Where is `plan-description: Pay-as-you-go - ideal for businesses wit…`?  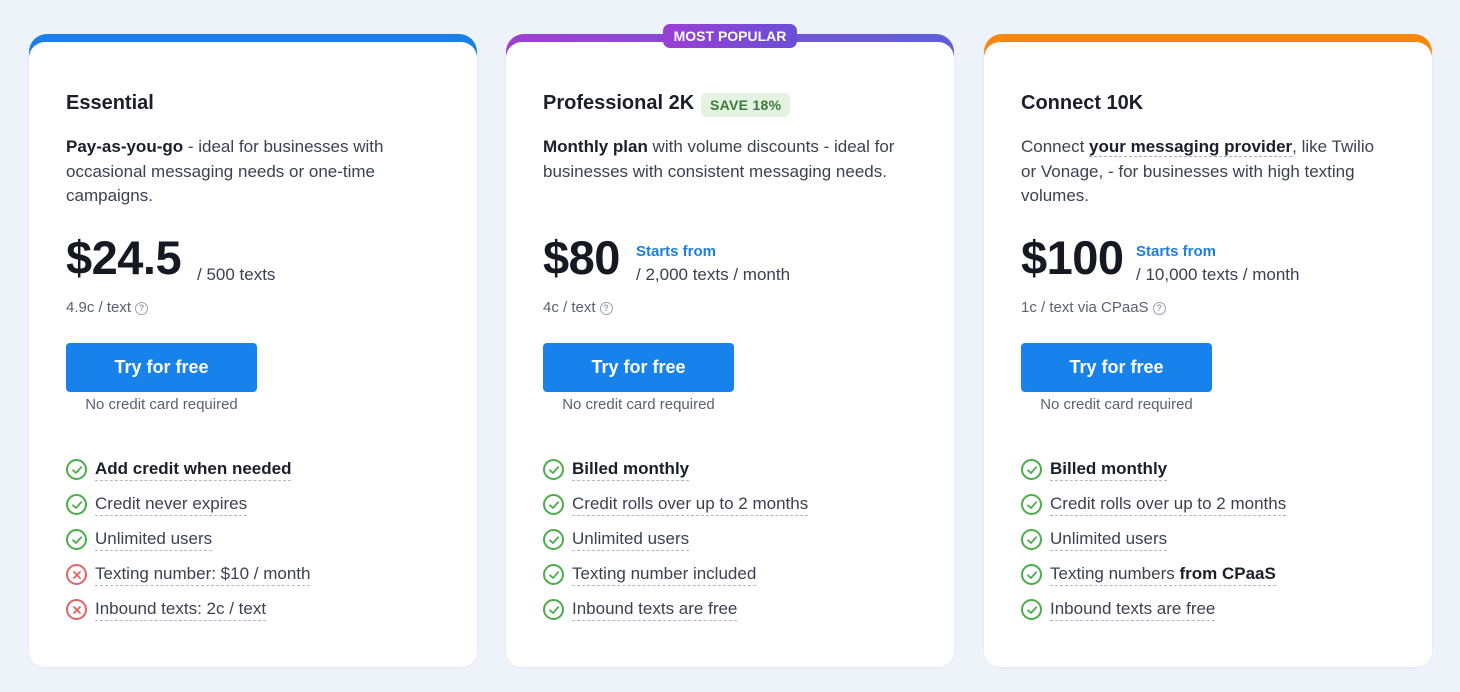 plan-description: Pay-as-you-go - ideal for businesses wit… is located at coordinates (251, 172).